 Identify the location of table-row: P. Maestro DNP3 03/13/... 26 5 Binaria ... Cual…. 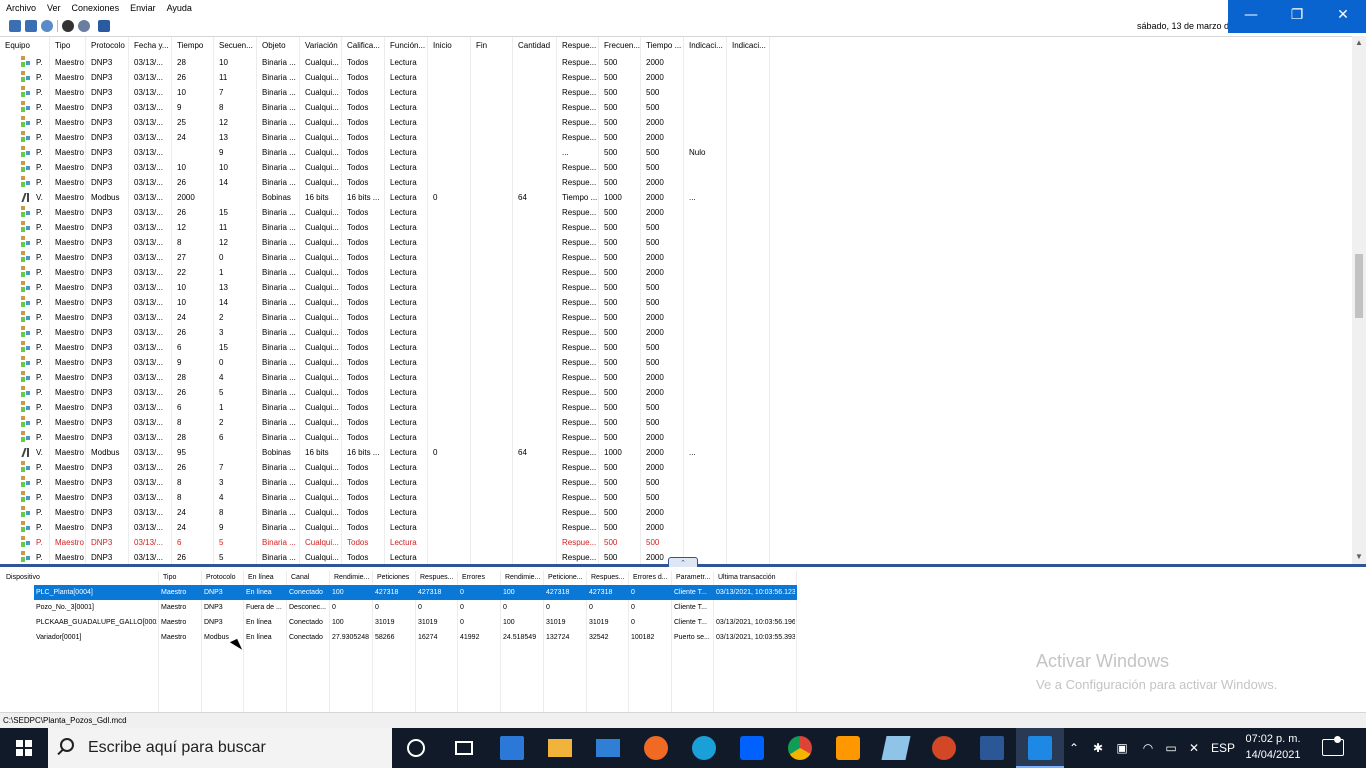
(676, 392).